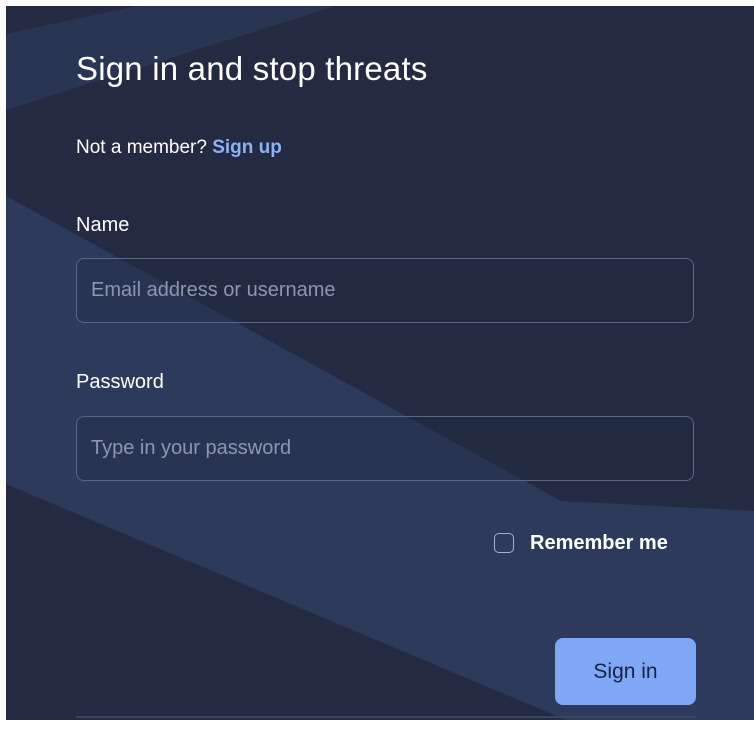 The image size is (754, 746). What do you see at coordinates (599, 542) in the screenshot?
I see `remember-me-label: Remember me` at bounding box center [599, 542].